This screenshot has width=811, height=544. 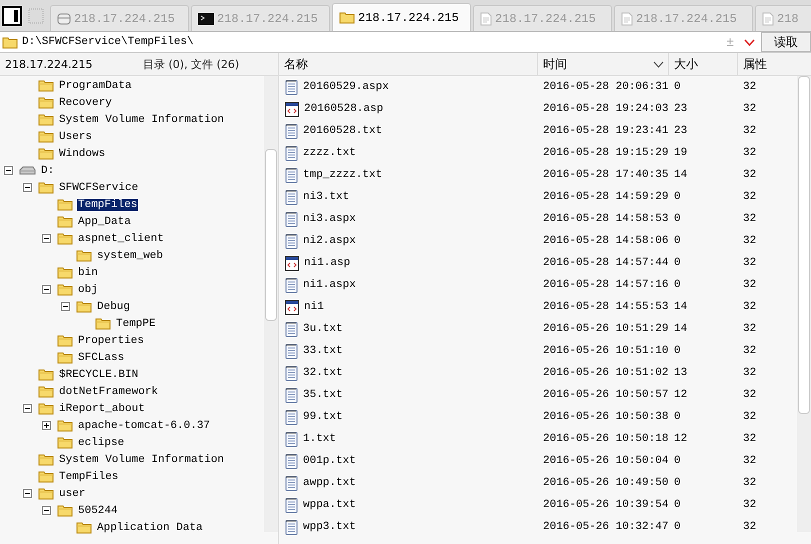 I want to click on column-header: 大小, so click(x=702, y=64).